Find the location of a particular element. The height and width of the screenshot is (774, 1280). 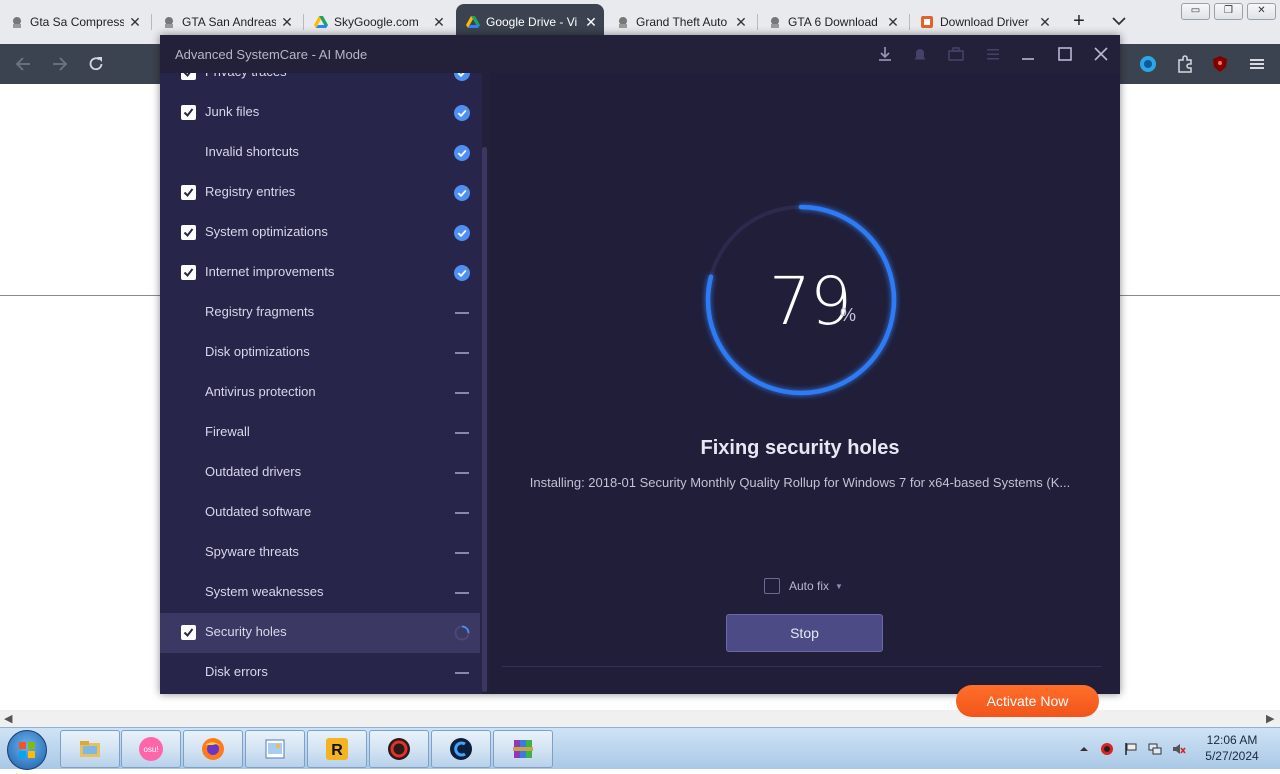

driver-booster-tray-icon is located at coordinates (1107, 749).